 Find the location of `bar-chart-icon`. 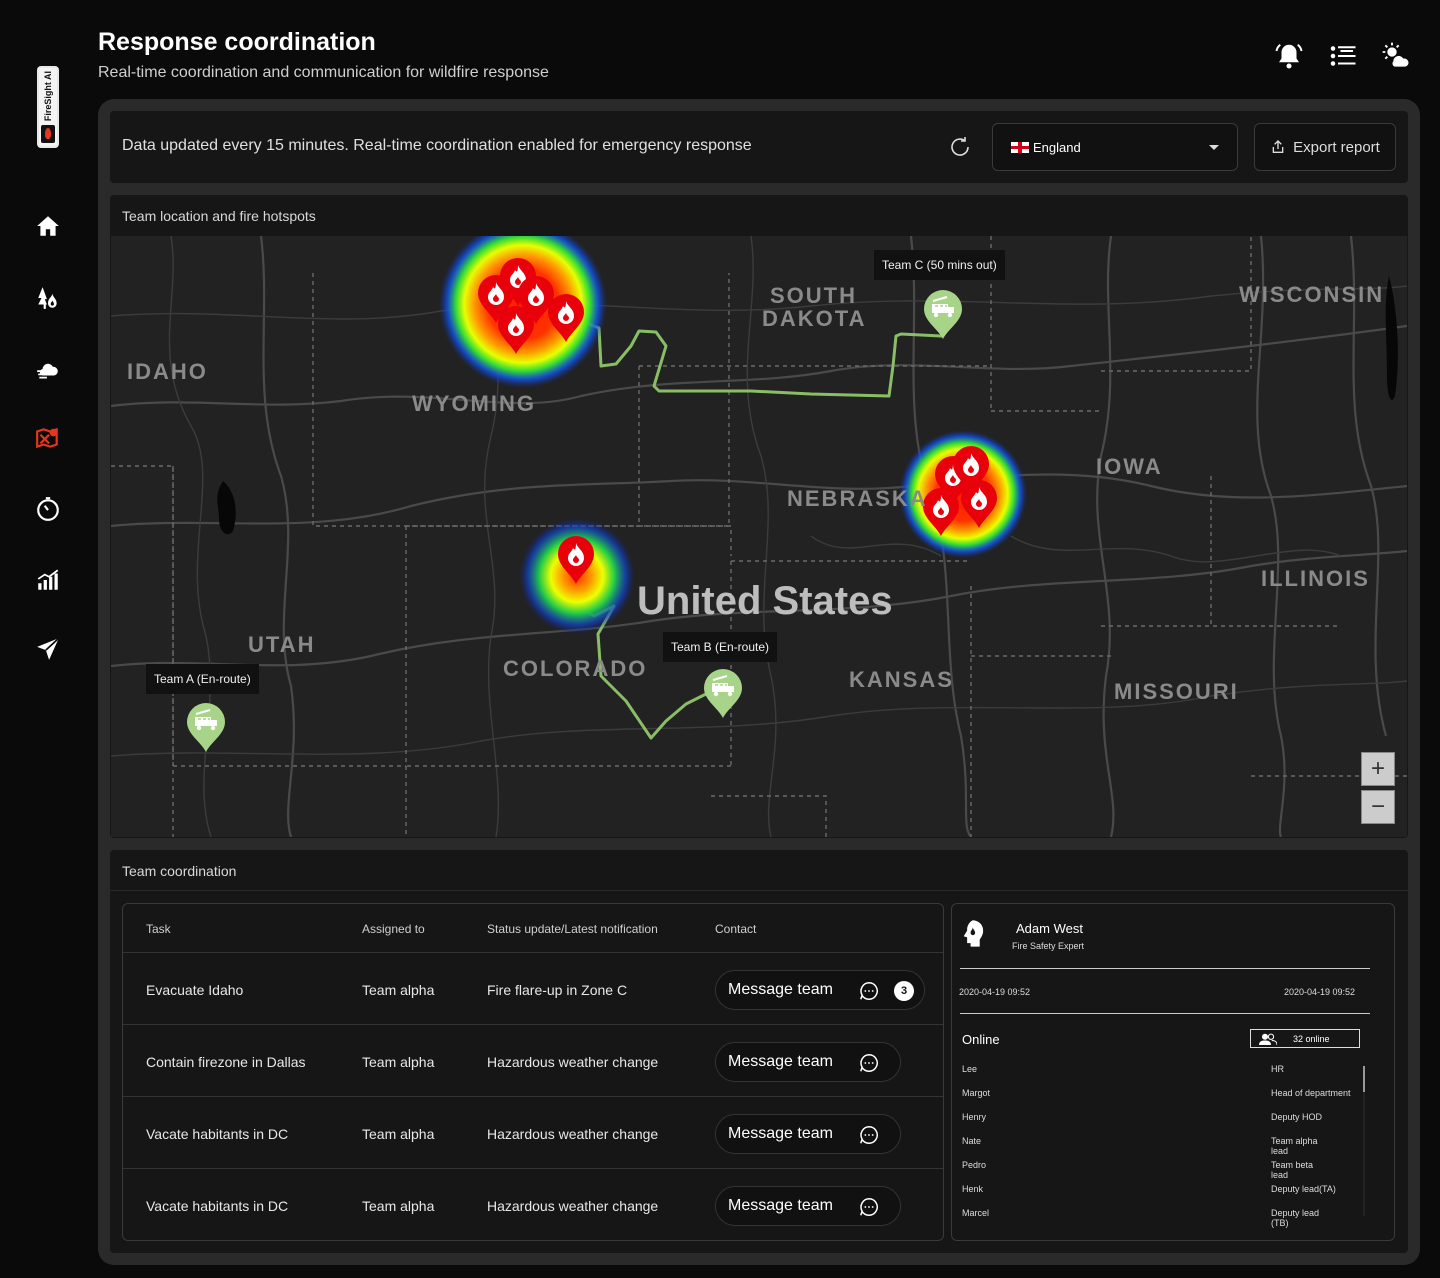

bar-chart-icon is located at coordinates (48, 579).